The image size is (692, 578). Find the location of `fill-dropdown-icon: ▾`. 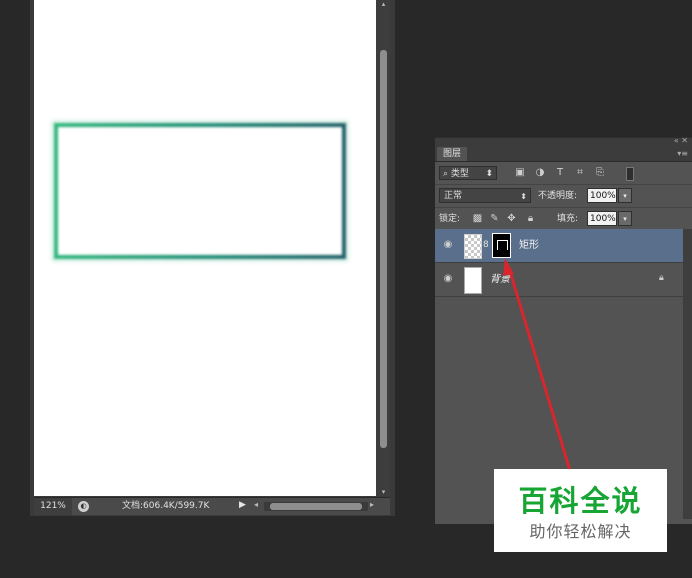

fill-dropdown-icon: ▾ is located at coordinates (625, 218).